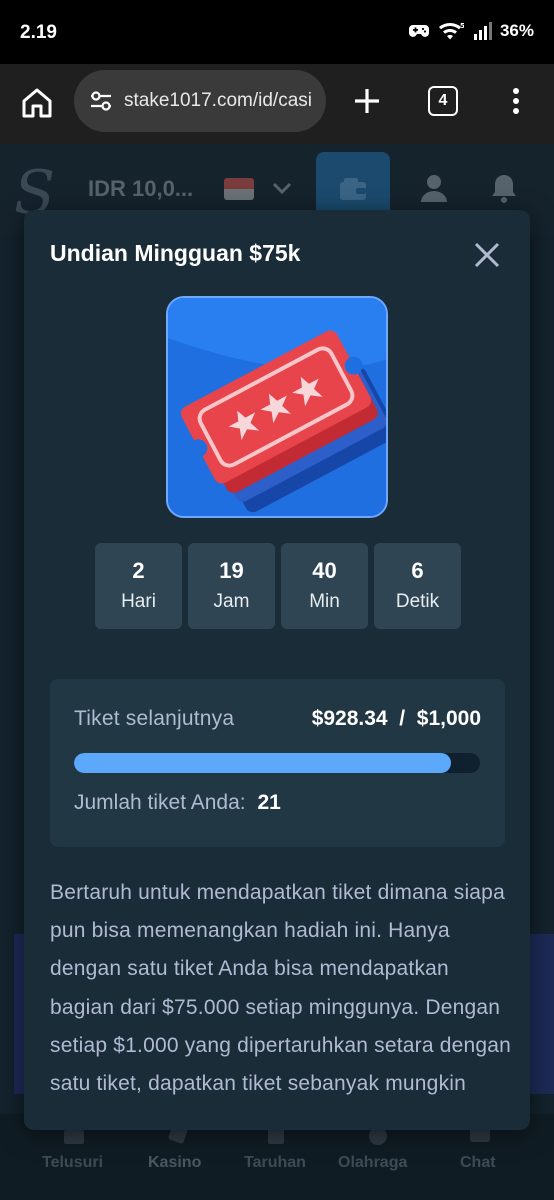 The image size is (554, 1200). I want to click on modal-title: Undian Mingguan $75k, so click(175, 253).